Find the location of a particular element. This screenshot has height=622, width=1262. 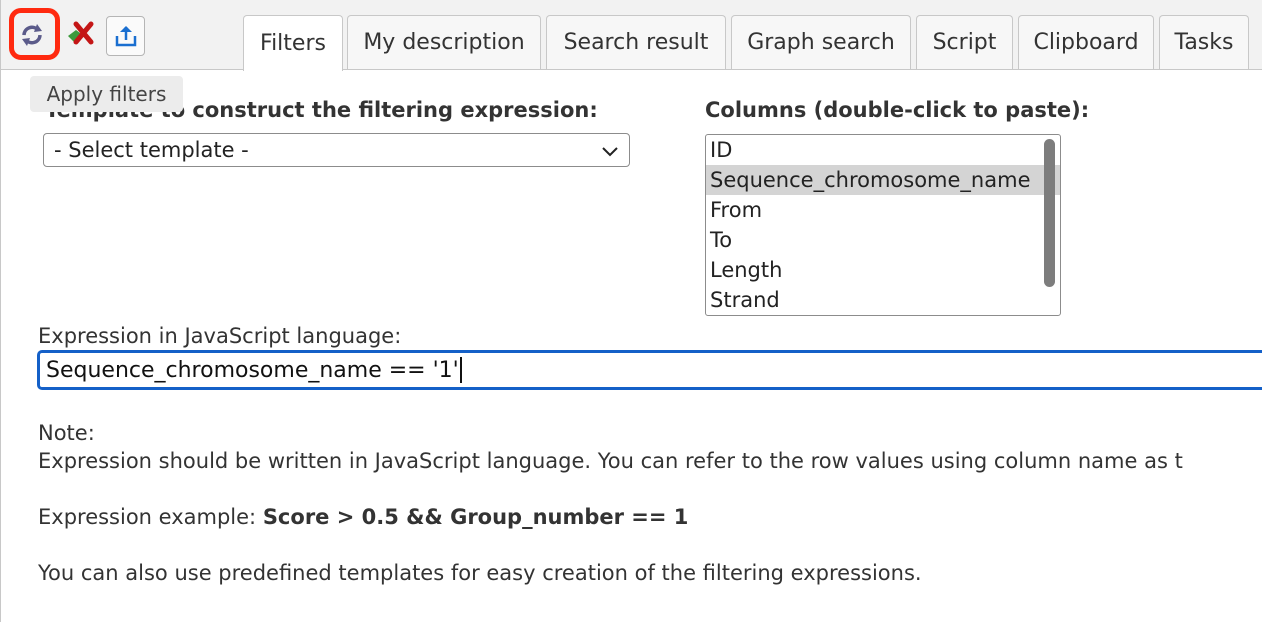

example-code: Score > 0.5 && Group_number == 1 is located at coordinates (475, 517).